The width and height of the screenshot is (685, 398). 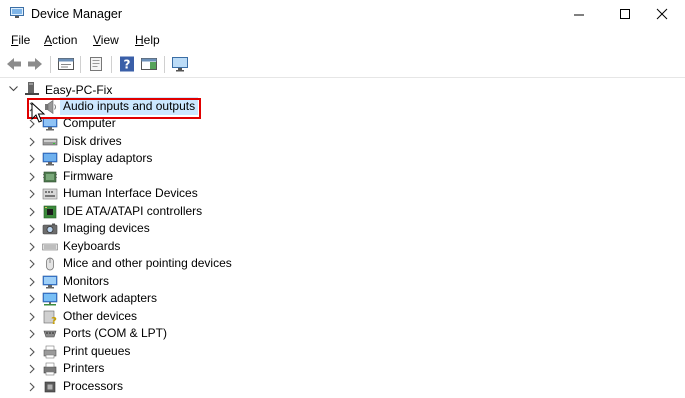 What do you see at coordinates (50, 281) in the screenshot?
I see `monitor-icon` at bounding box center [50, 281].